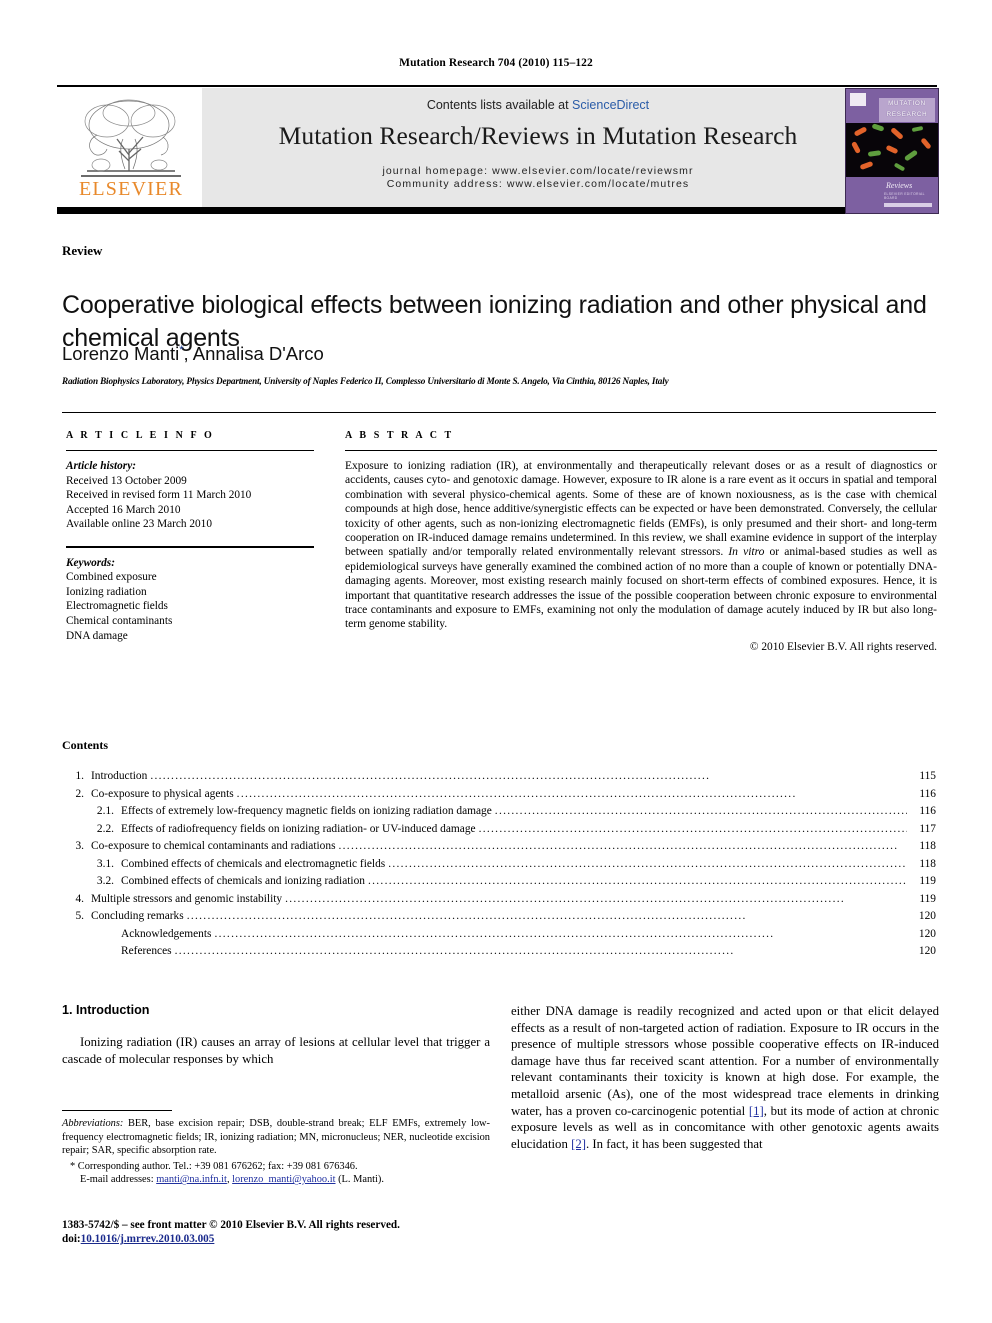 This screenshot has width=992, height=1323. What do you see at coordinates (908, 205) in the screenshot?
I see `cover-footer-bar` at bounding box center [908, 205].